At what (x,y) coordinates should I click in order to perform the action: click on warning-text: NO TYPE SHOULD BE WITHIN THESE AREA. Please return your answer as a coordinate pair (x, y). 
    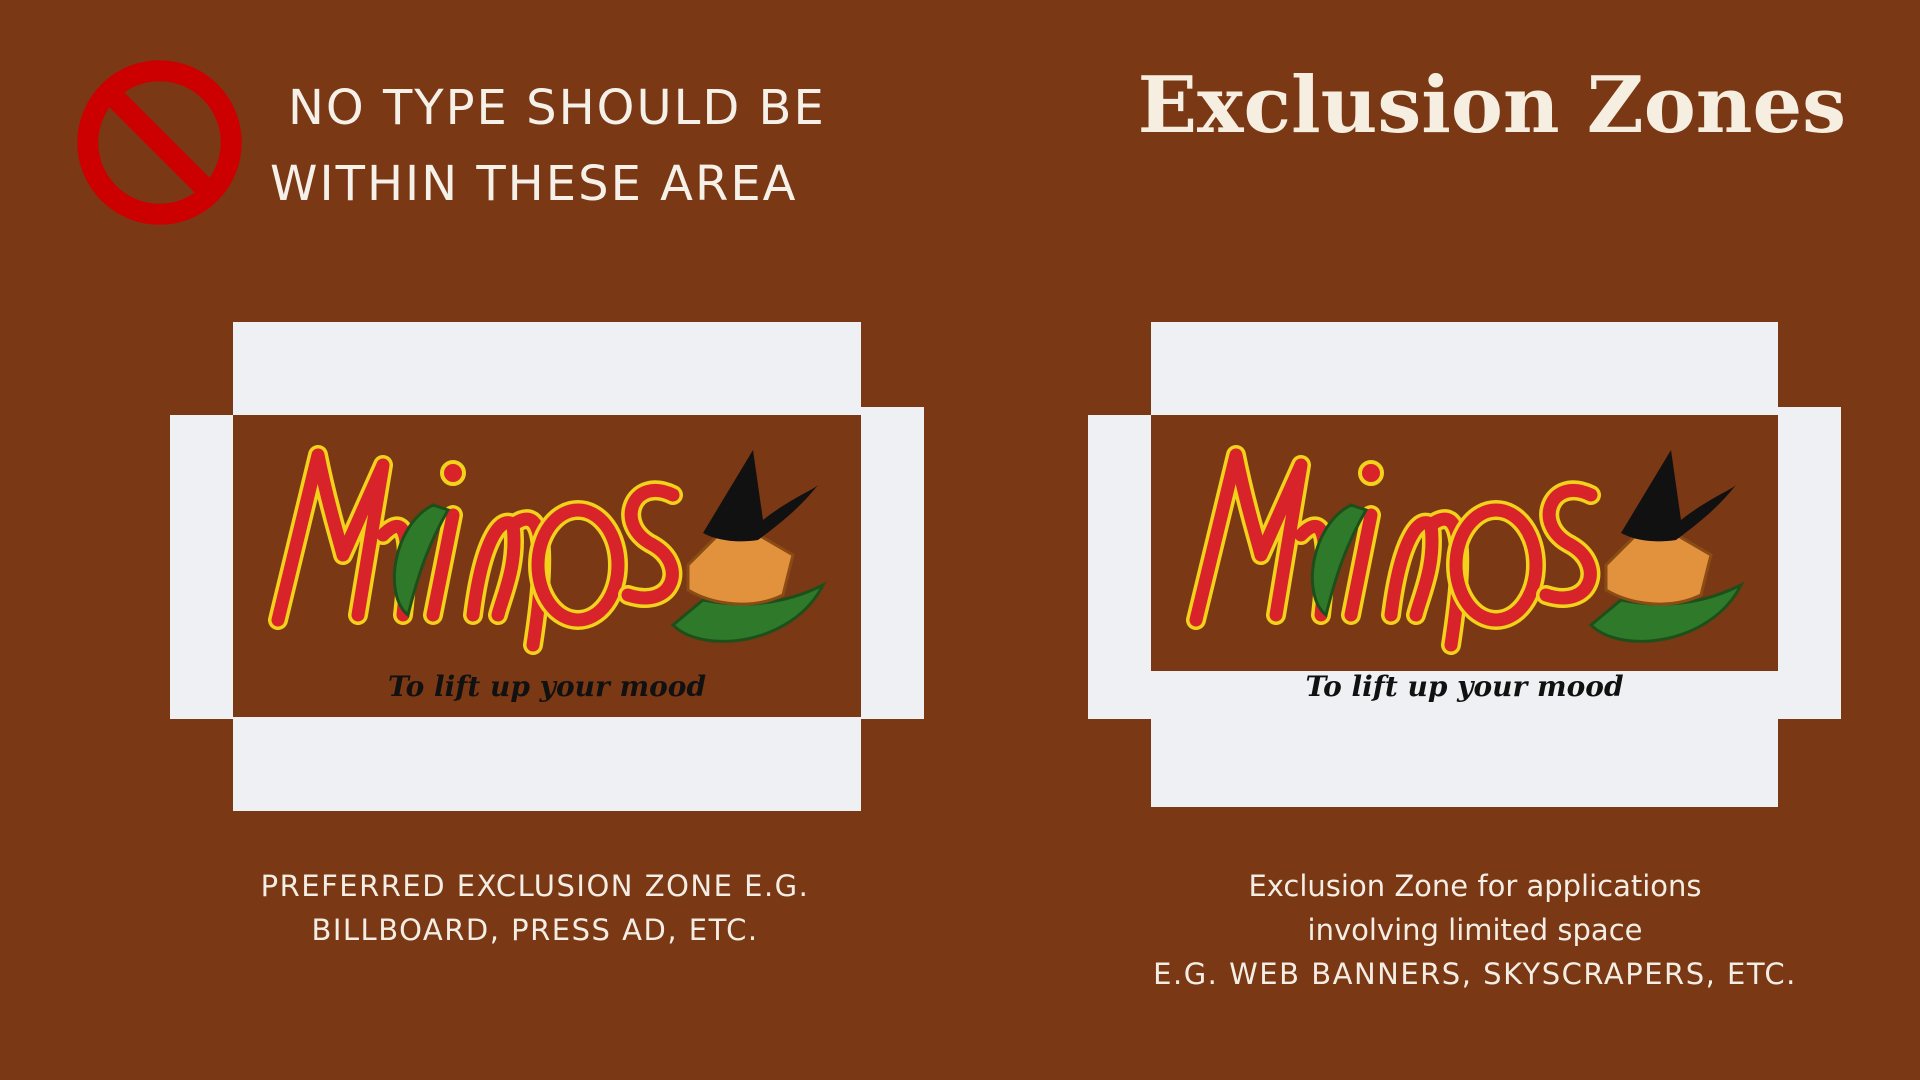
    Looking at the image, I should click on (550, 146).